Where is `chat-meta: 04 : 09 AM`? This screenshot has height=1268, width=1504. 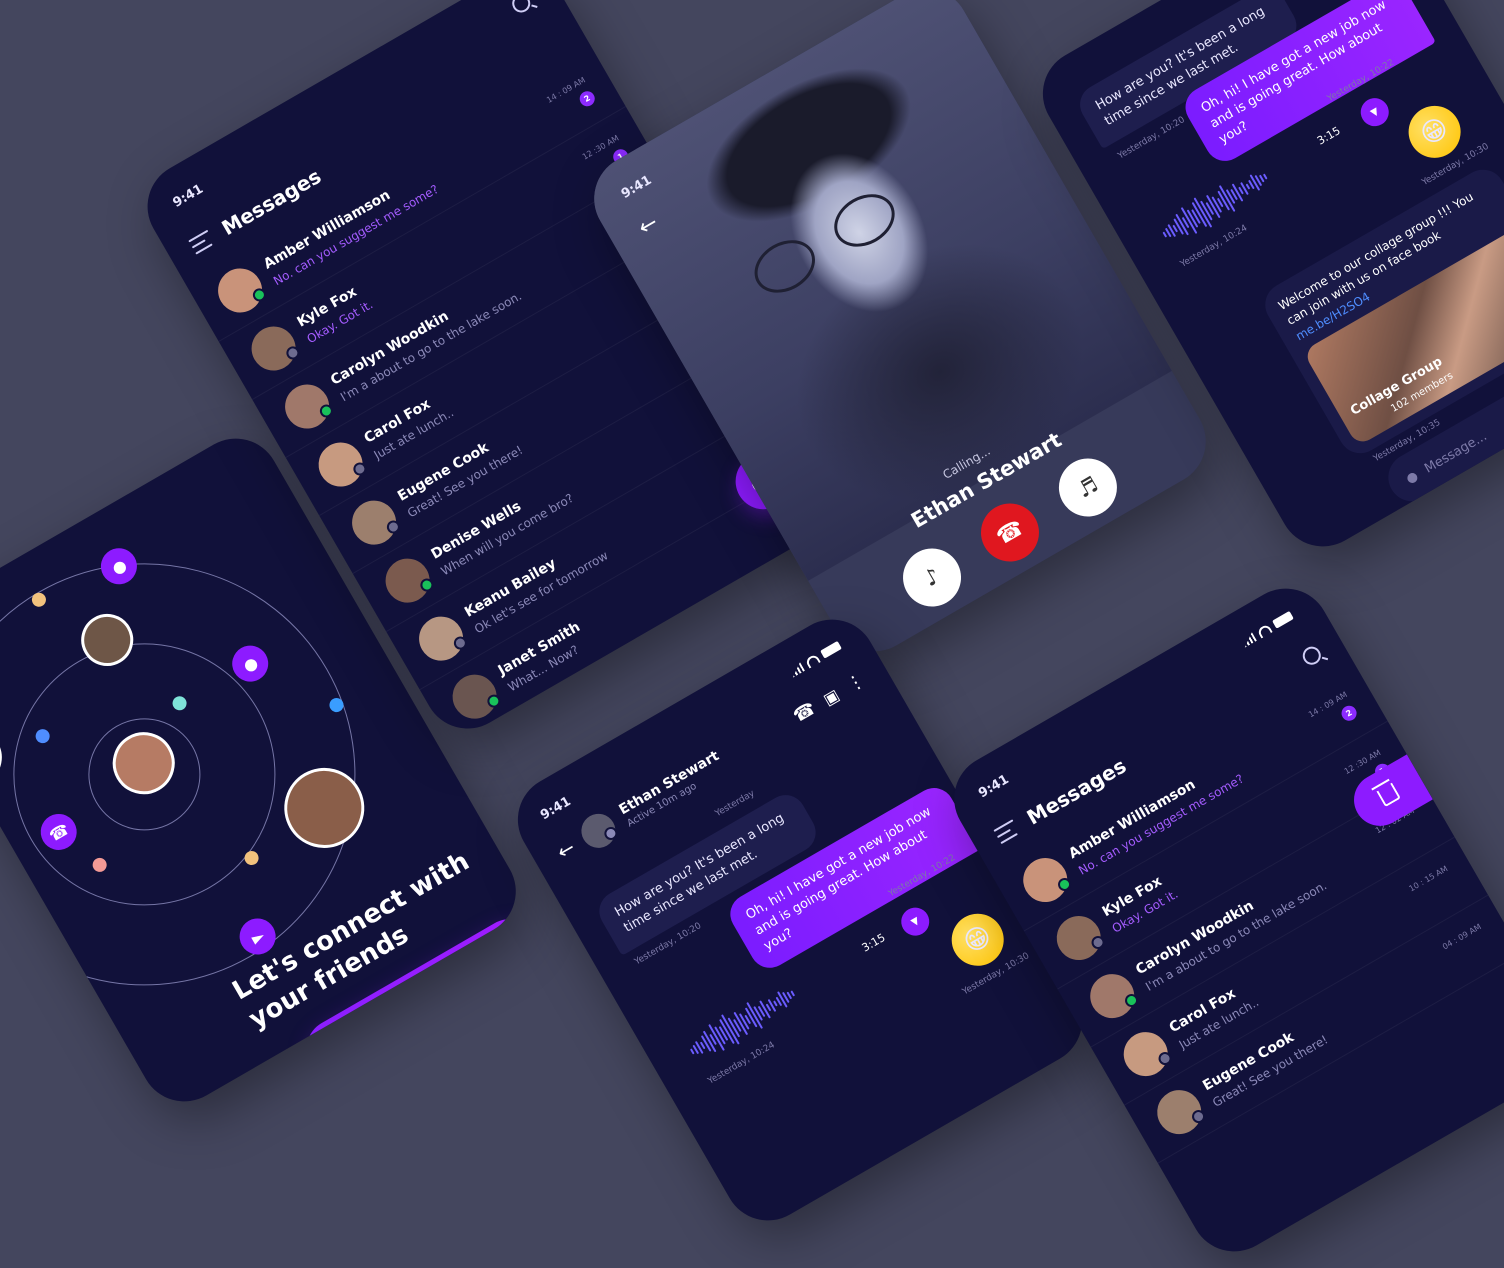
chat-meta: 04 : 09 AM is located at coordinates (1467, 946).